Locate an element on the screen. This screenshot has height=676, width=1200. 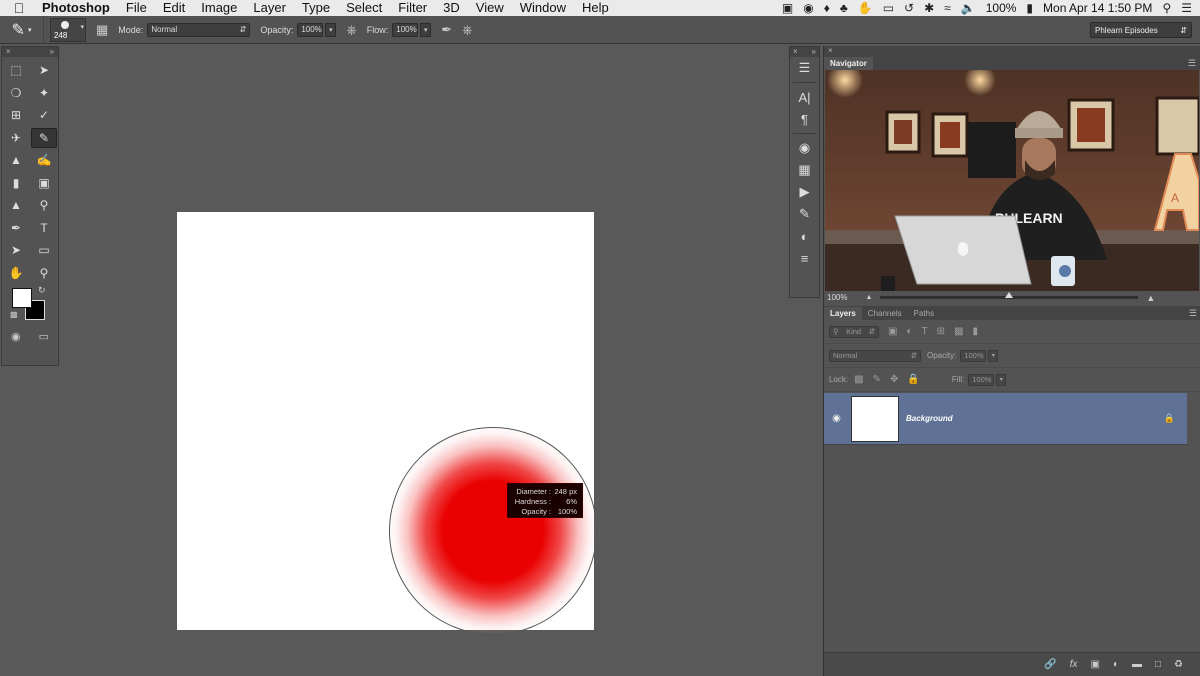
character-panel-icon: A| is located at coordinates (804, 97).